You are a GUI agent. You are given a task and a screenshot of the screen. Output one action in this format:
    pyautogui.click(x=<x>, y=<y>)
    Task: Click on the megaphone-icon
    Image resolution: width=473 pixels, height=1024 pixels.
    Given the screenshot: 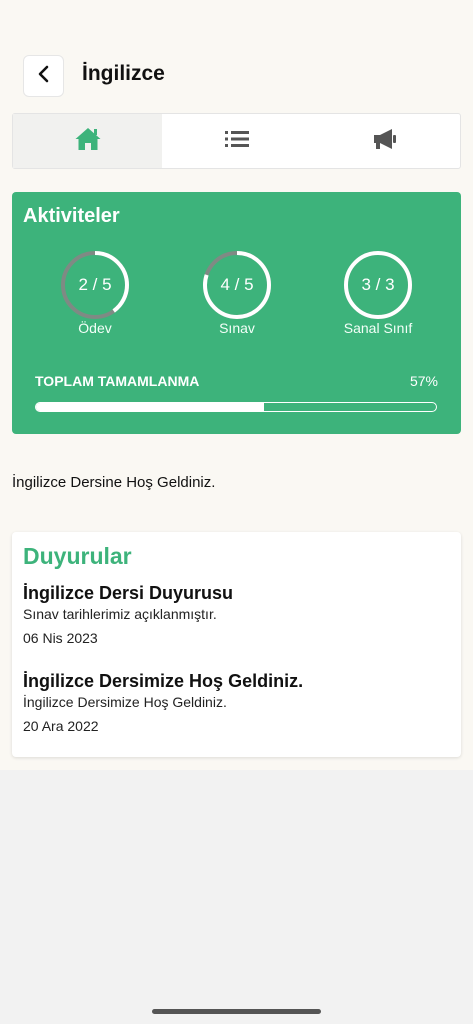 What is the action you would take?
    pyautogui.click(x=386, y=141)
    